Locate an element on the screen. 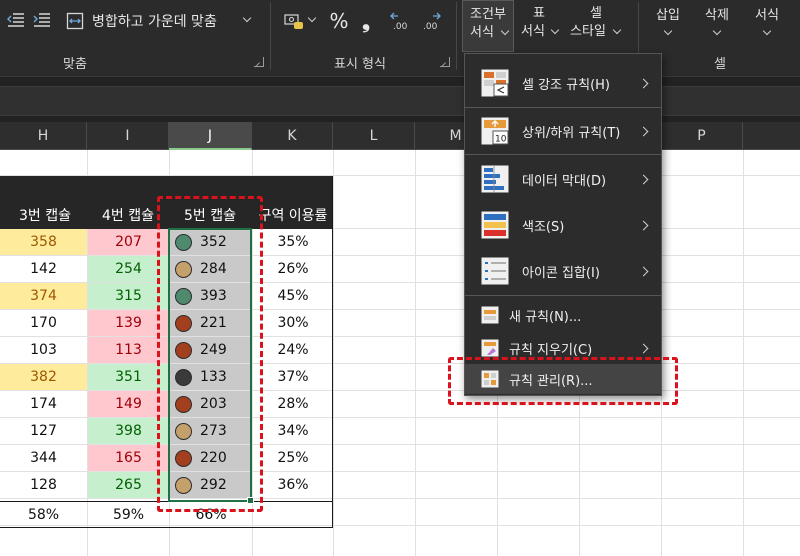 This screenshot has height=556, width=800. menu-item-highlight-cells-rules: 셀 강조 규칙(H) is located at coordinates (563, 83).